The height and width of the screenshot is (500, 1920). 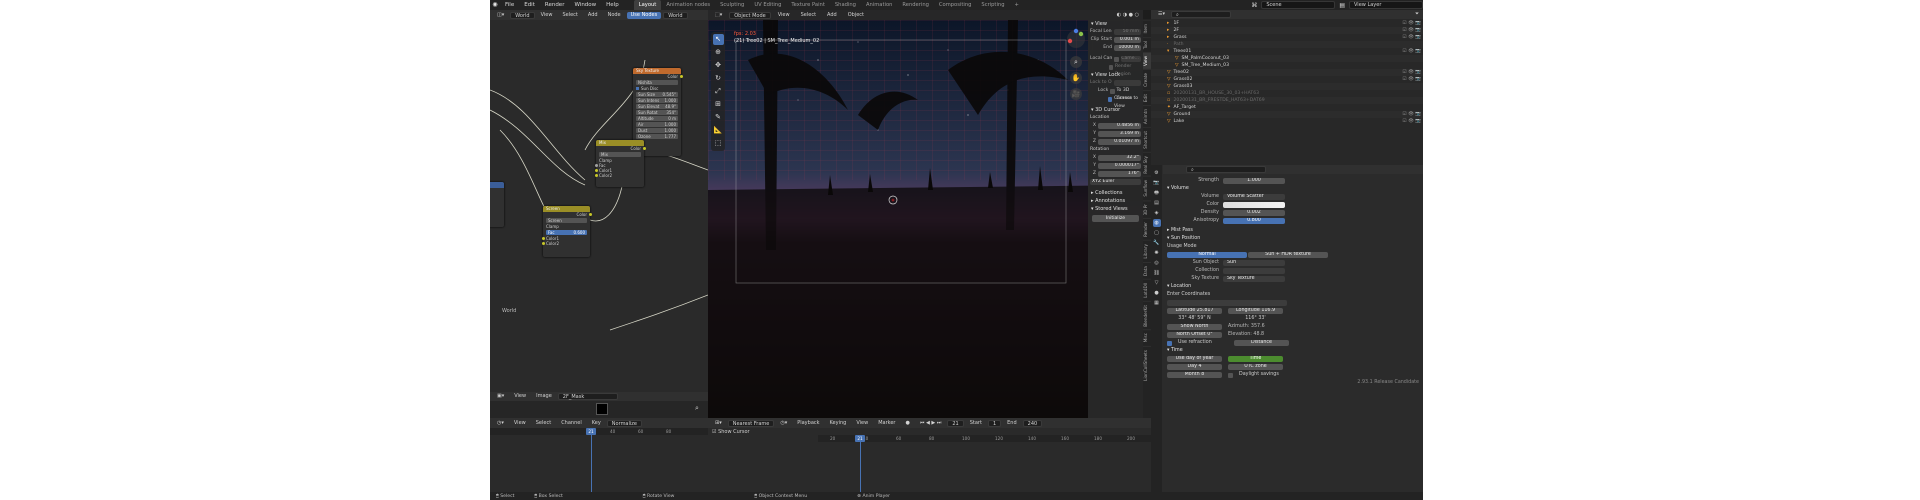 What do you see at coordinates (1157, 183) in the screenshot?
I see `render-tab-icon: 📷` at bounding box center [1157, 183].